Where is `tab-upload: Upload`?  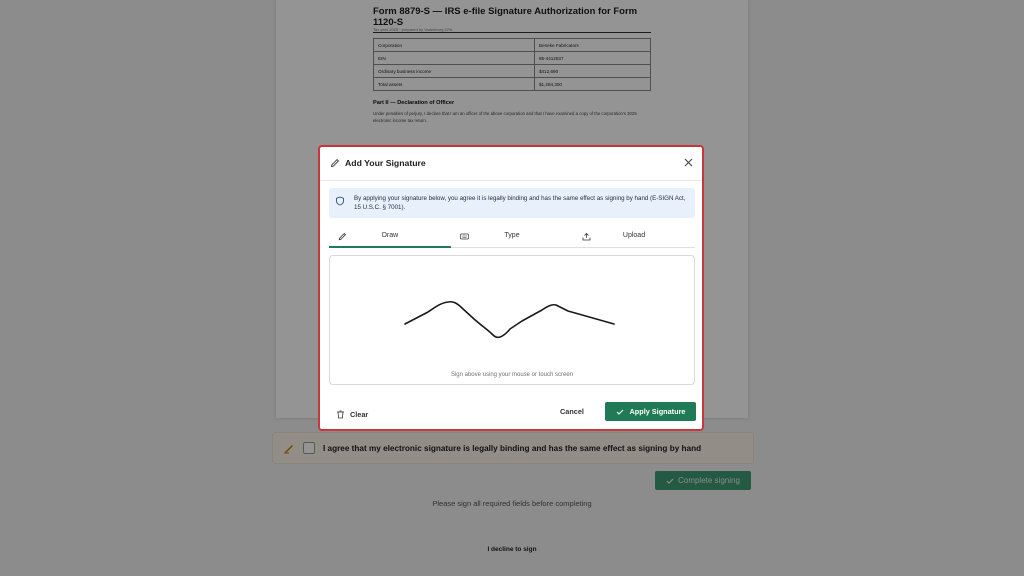 tab-upload: Upload is located at coordinates (634, 237).